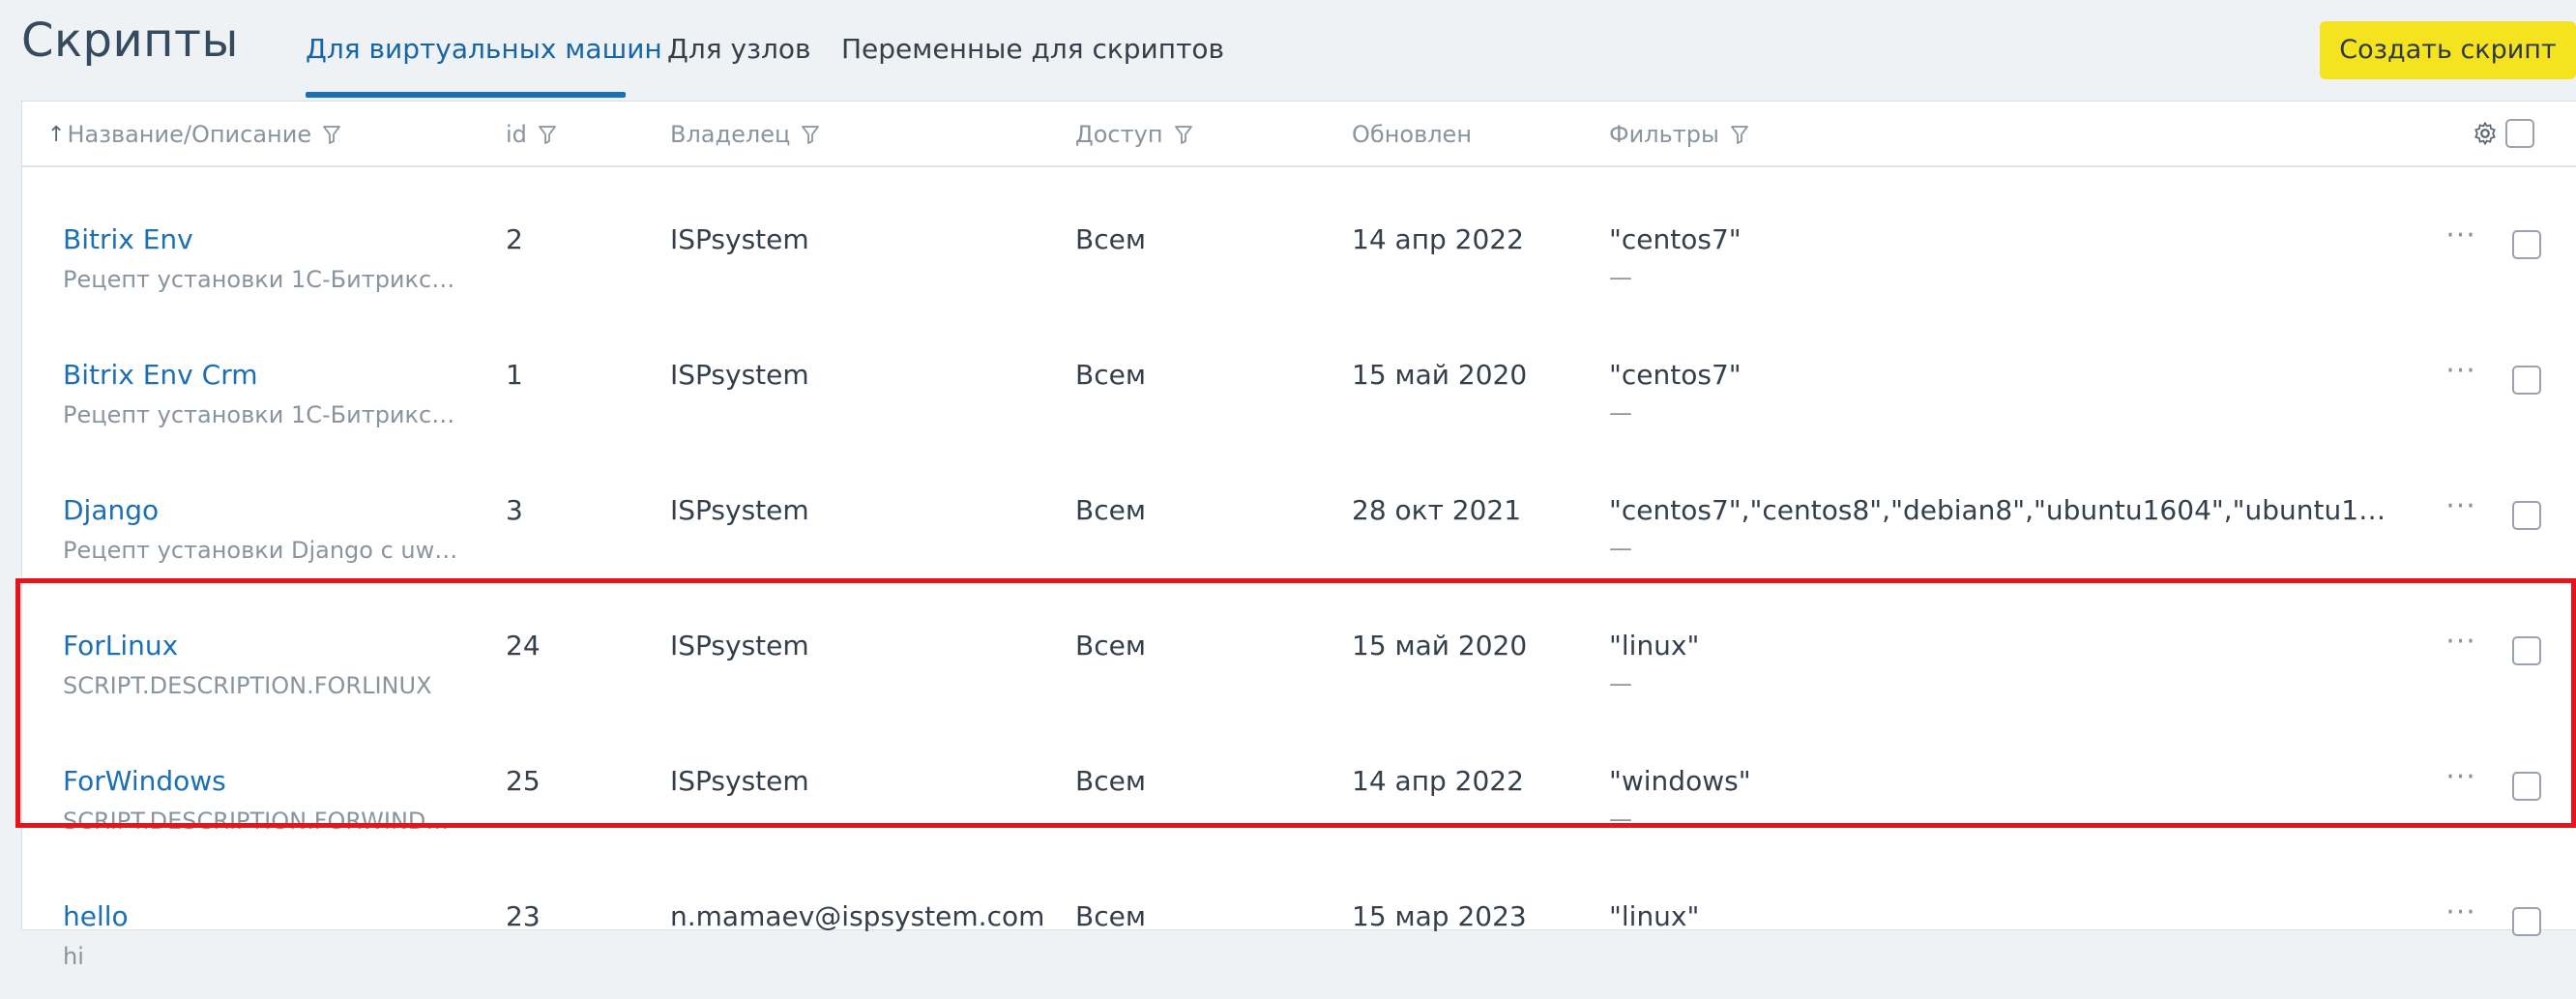 This screenshot has width=2576, height=999. I want to click on header-updated: Обновлен, so click(1412, 134).